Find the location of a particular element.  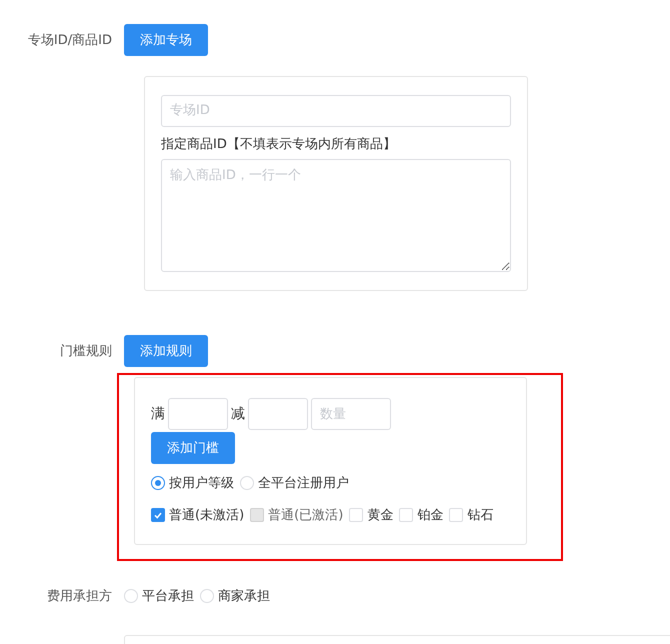

option-label: 普通(已激活) is located at coordinates (306, 515).